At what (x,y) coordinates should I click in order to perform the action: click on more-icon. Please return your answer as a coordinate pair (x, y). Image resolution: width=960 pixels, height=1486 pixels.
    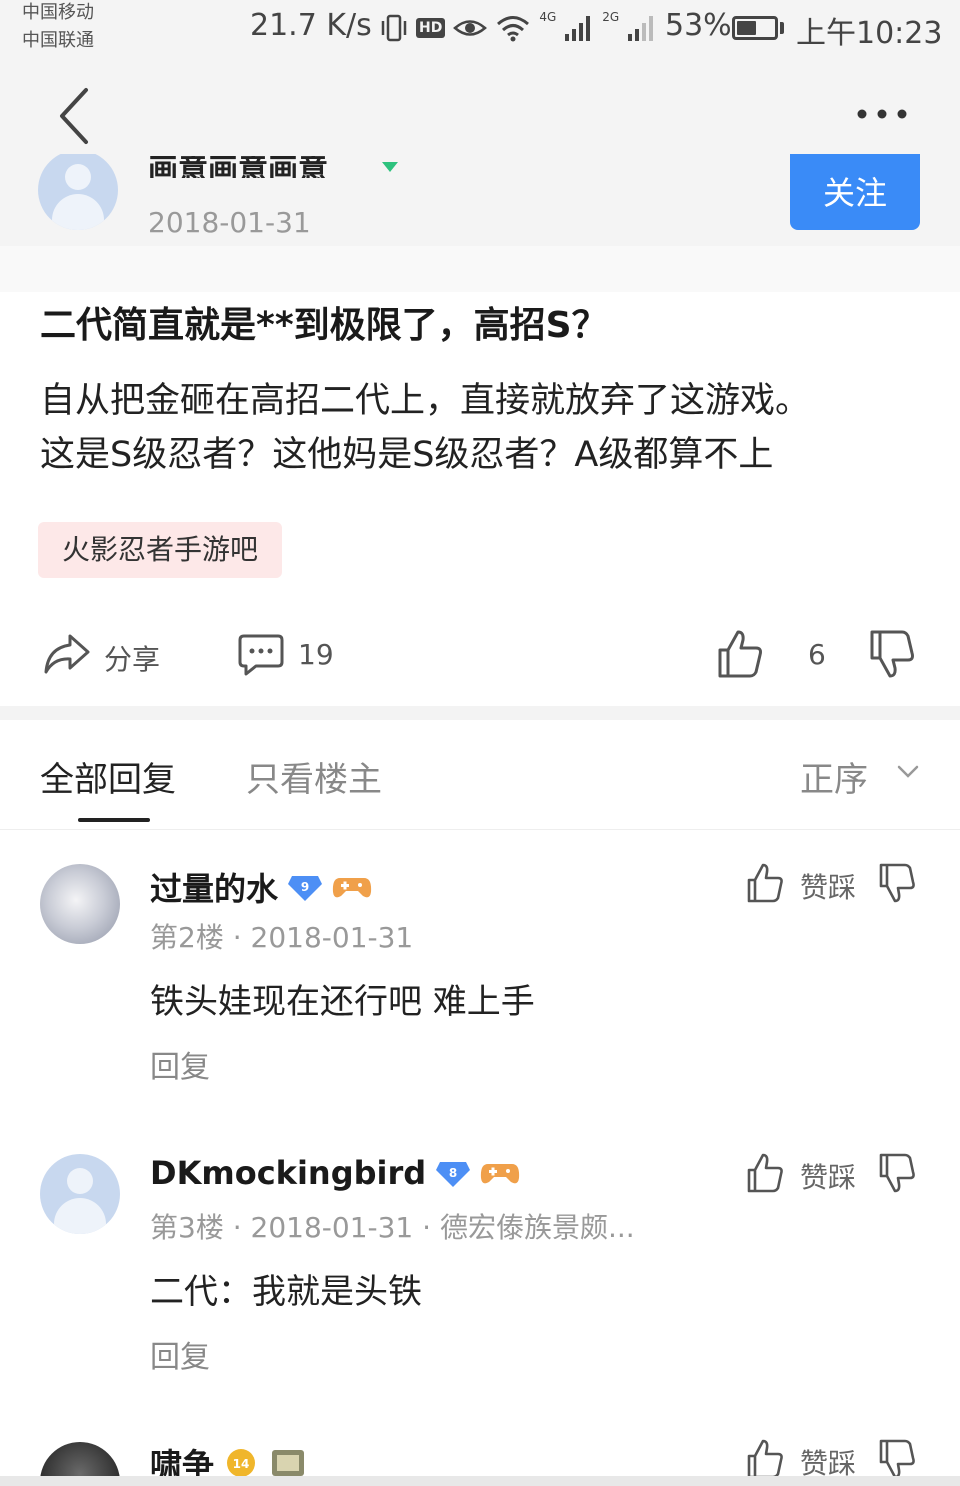
    Looking at the image, I should click on (882, 114).